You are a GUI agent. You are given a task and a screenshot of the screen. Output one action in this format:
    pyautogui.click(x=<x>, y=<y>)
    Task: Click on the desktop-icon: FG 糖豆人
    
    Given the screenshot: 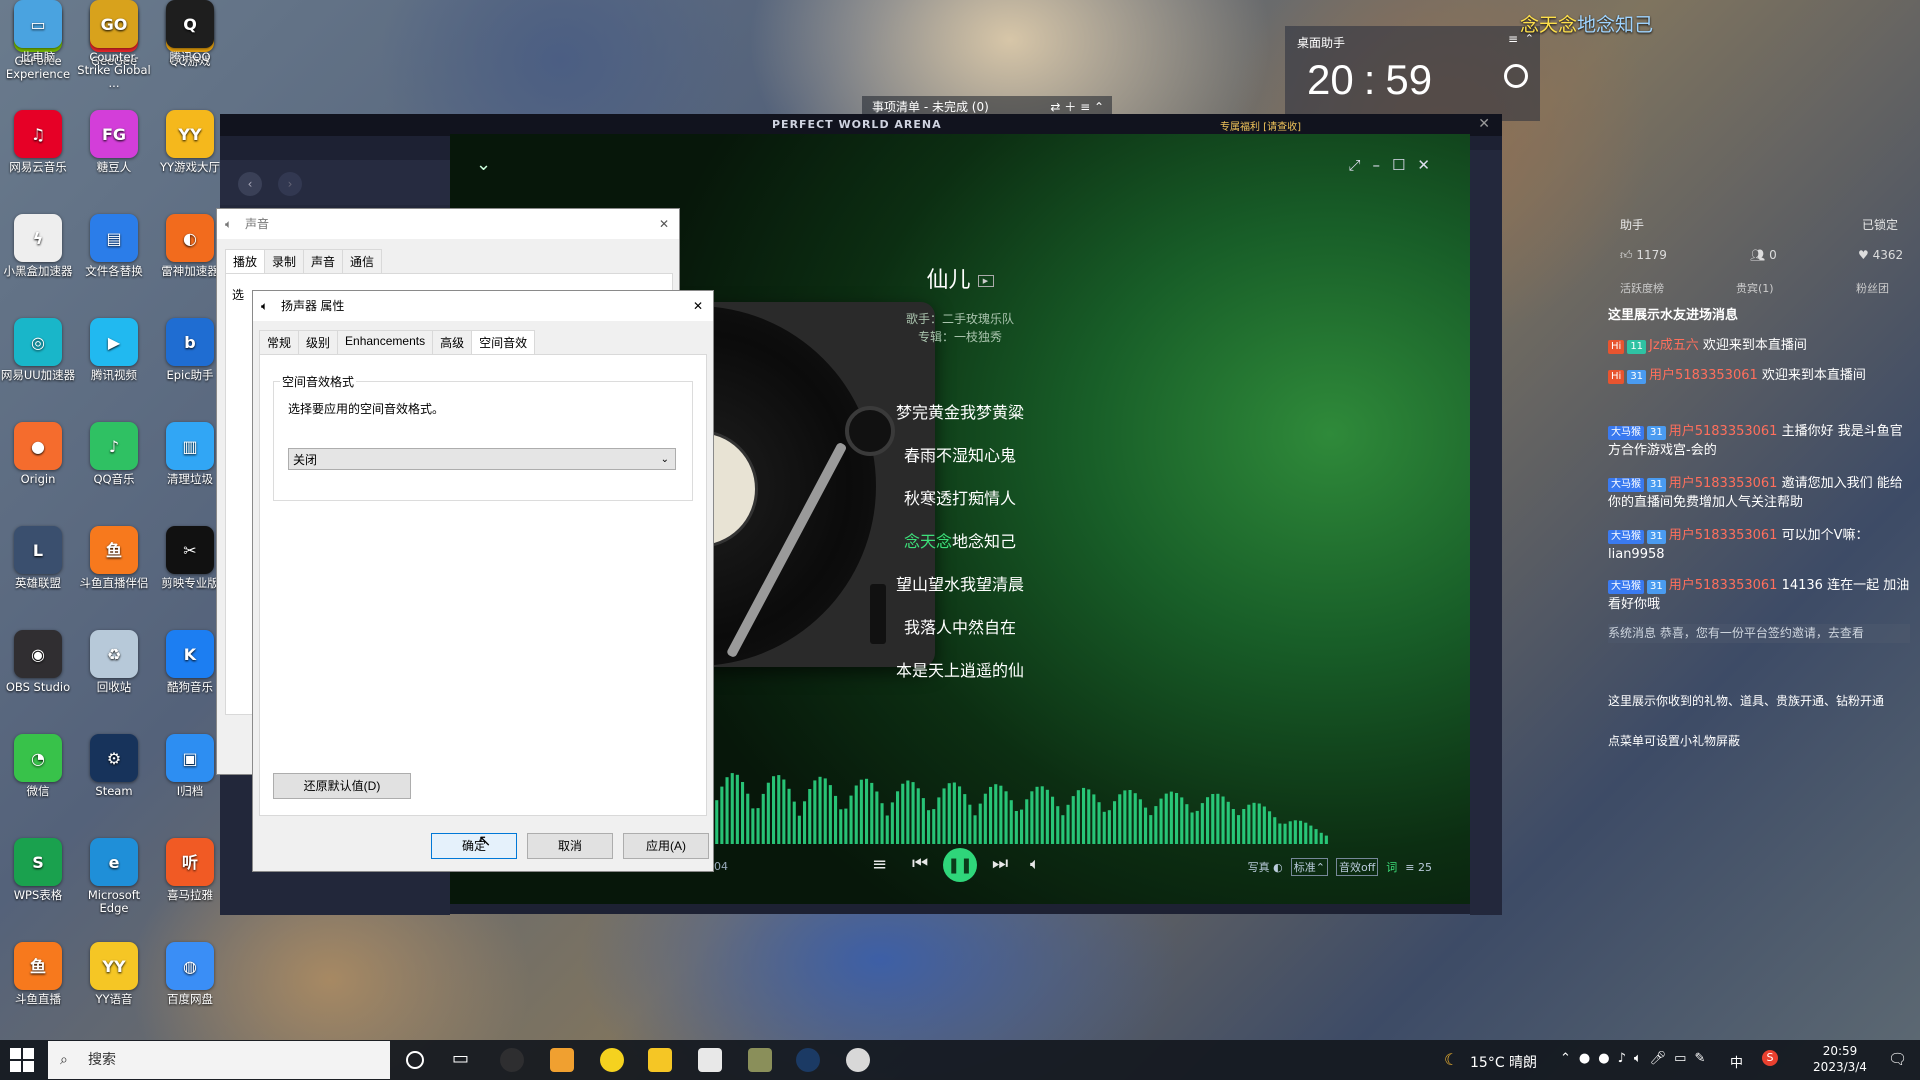 What is the action you would take?
    pyautogui.click(x=114, y=142)
    